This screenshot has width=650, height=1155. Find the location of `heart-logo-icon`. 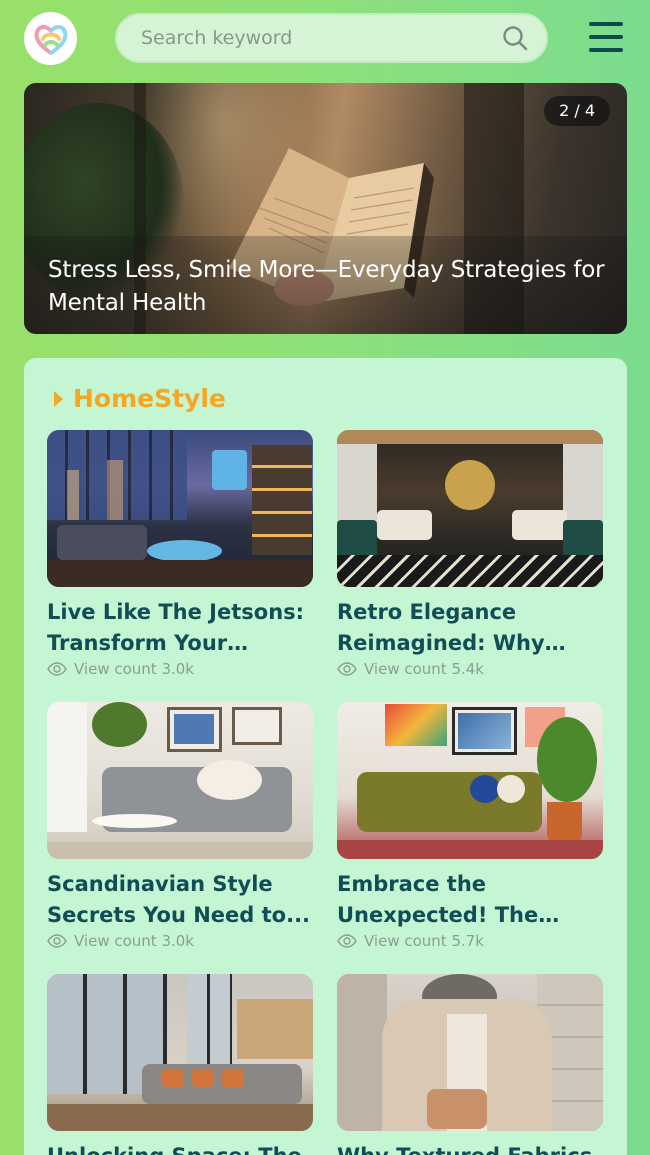

heart-logo-icon is located at coordinates (50, 38).